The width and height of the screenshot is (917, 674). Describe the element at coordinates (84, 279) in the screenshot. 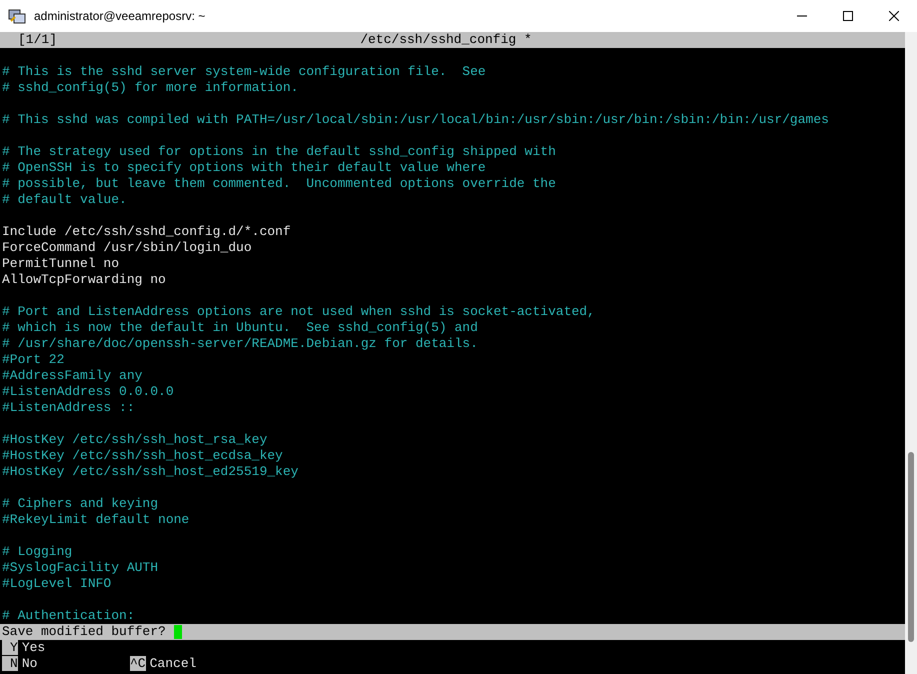

I see `config-line: AllowTcpForwarding no` at that location.